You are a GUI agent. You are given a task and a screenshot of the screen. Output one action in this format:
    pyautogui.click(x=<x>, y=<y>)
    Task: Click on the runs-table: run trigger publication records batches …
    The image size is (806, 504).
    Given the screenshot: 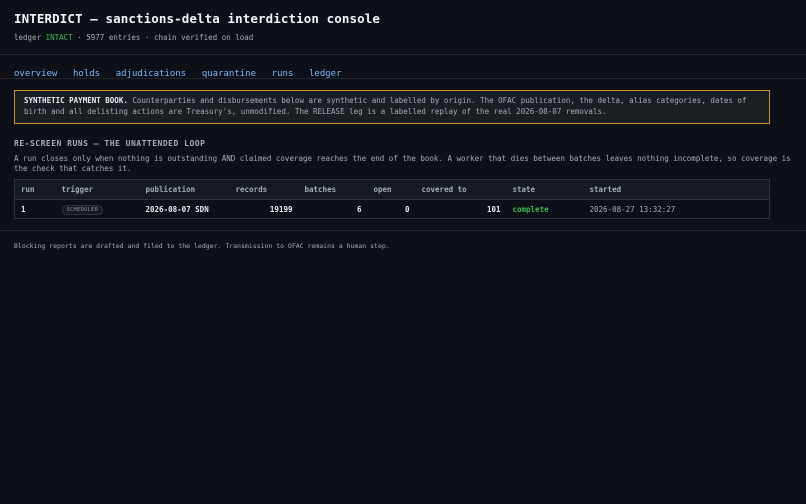 What is the action you would take?
    pyautogui.click(x=392, y=199)
    